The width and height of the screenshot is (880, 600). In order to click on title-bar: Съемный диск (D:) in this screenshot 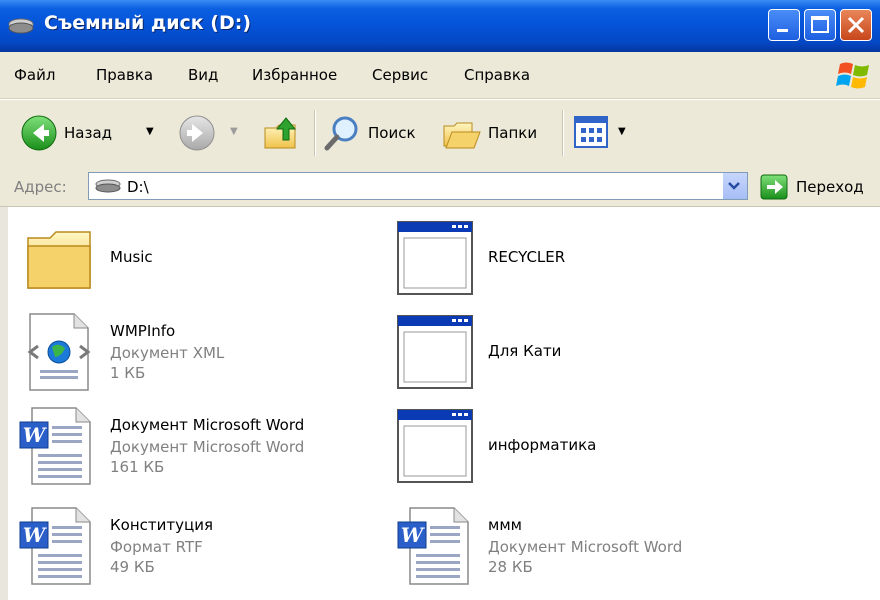, I will do `click(440, 26)`.